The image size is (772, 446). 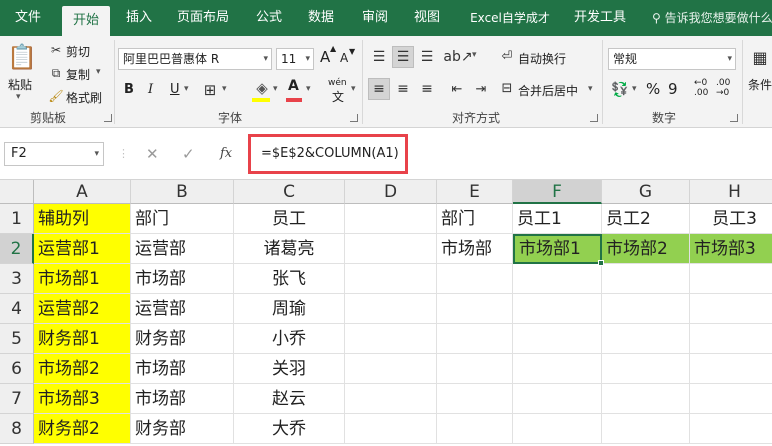 What do you see at coordinates (601, 263) in the screenshot?
I see `fill-handle` at bounding box center [601, 263].